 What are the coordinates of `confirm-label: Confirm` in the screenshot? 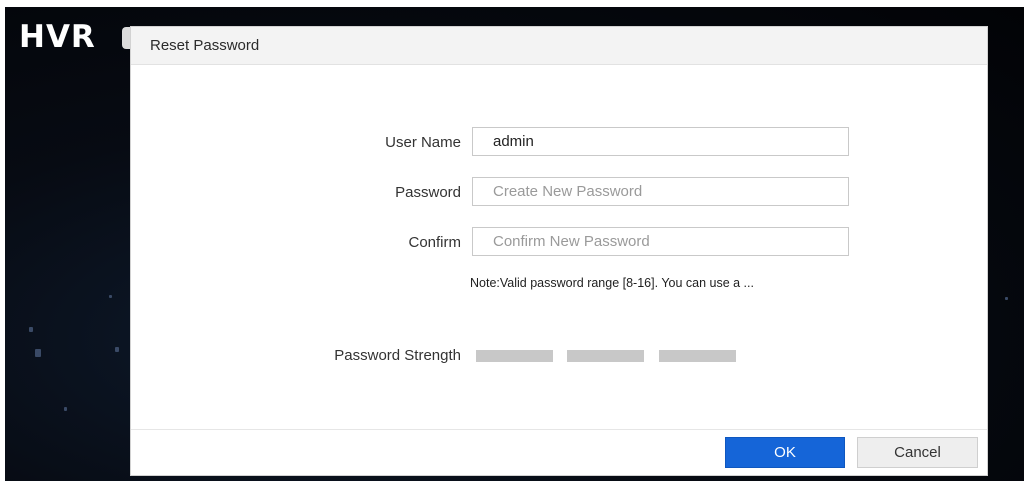 It's located at (434, 242).